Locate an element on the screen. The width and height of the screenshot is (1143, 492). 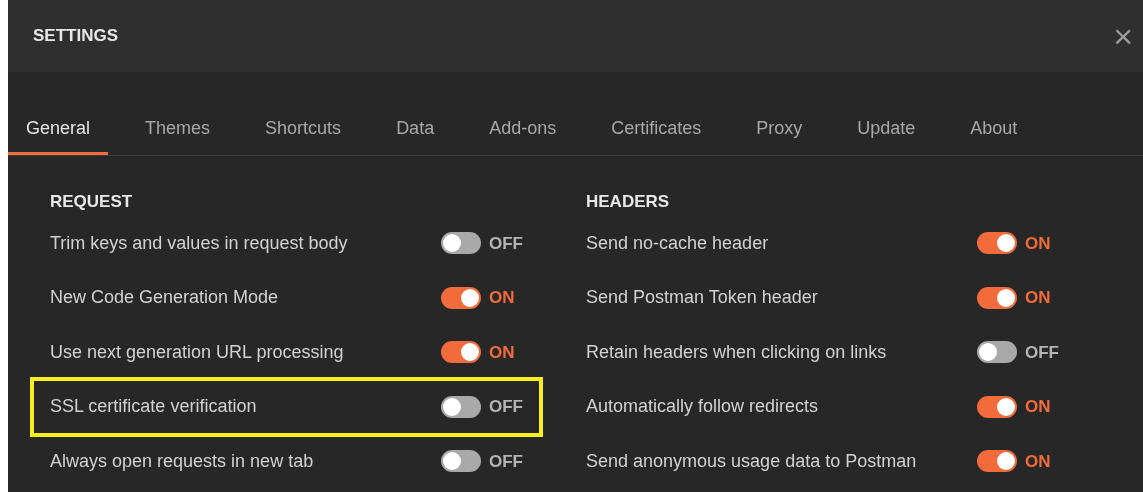
setting-label: Automatically follow redirects is located at coordinates (703, 407).